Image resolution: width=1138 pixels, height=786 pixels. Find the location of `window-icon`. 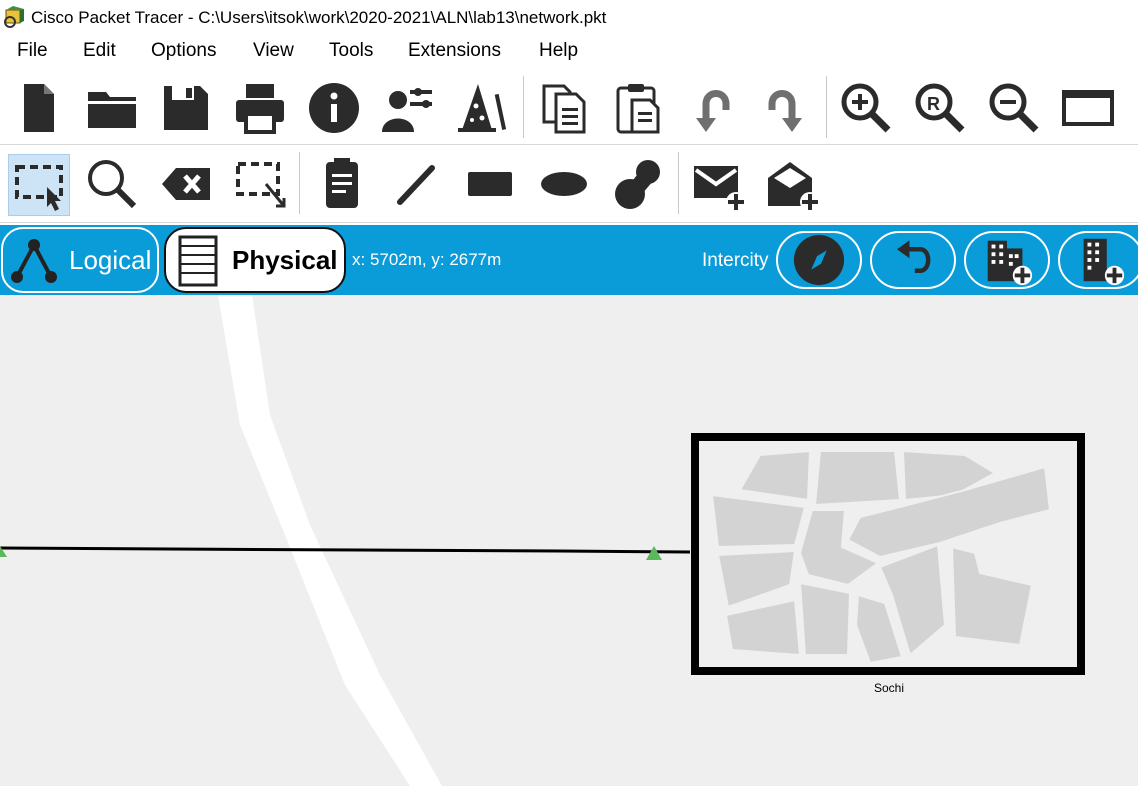

window-icon is located at coordinates (1088, 108).